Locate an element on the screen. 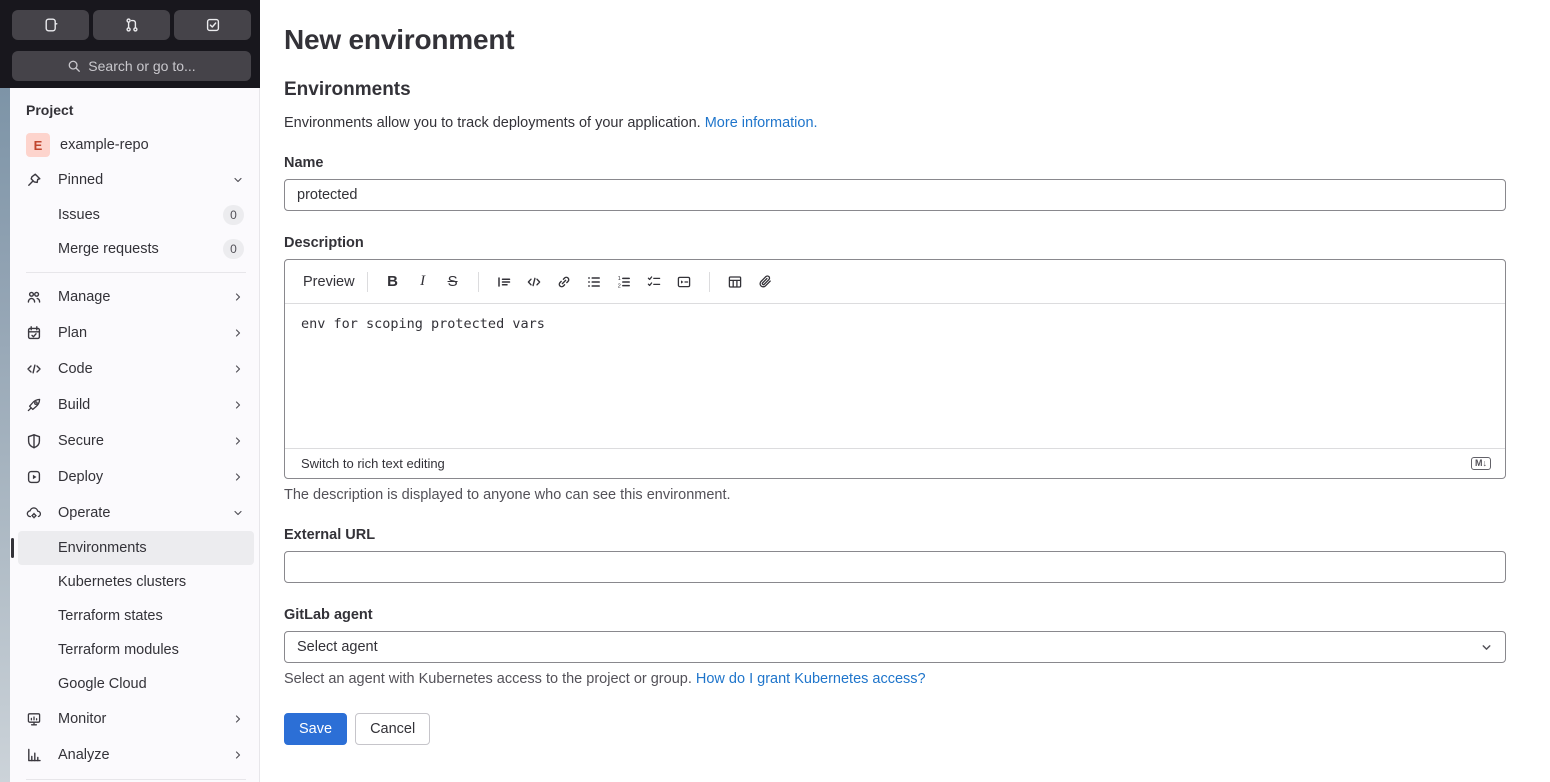 The height and width of the screenshot is (782, 1550). quote-button is located at coordinates (504, 282).